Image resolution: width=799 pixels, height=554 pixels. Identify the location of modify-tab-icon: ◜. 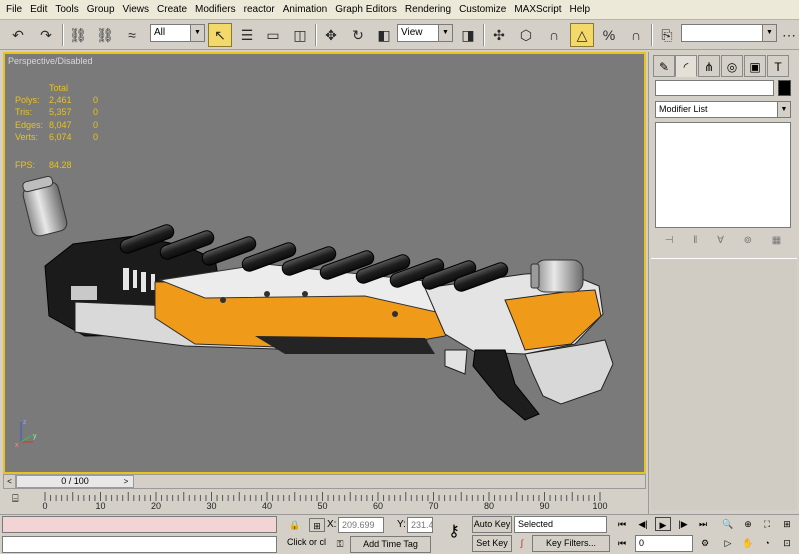
(686, 66).